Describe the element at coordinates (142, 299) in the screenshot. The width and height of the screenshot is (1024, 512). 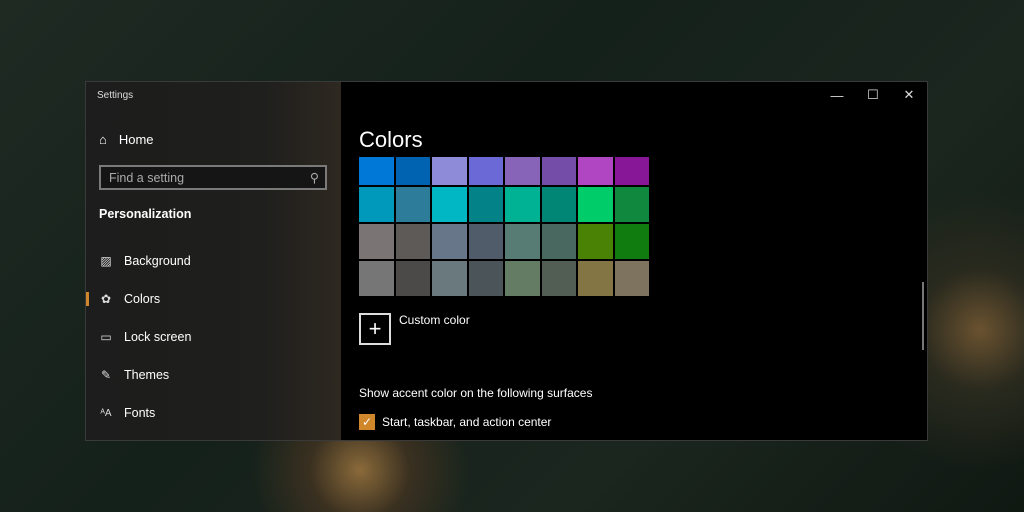
I see `sidebar-item-label: Colors` at that location.